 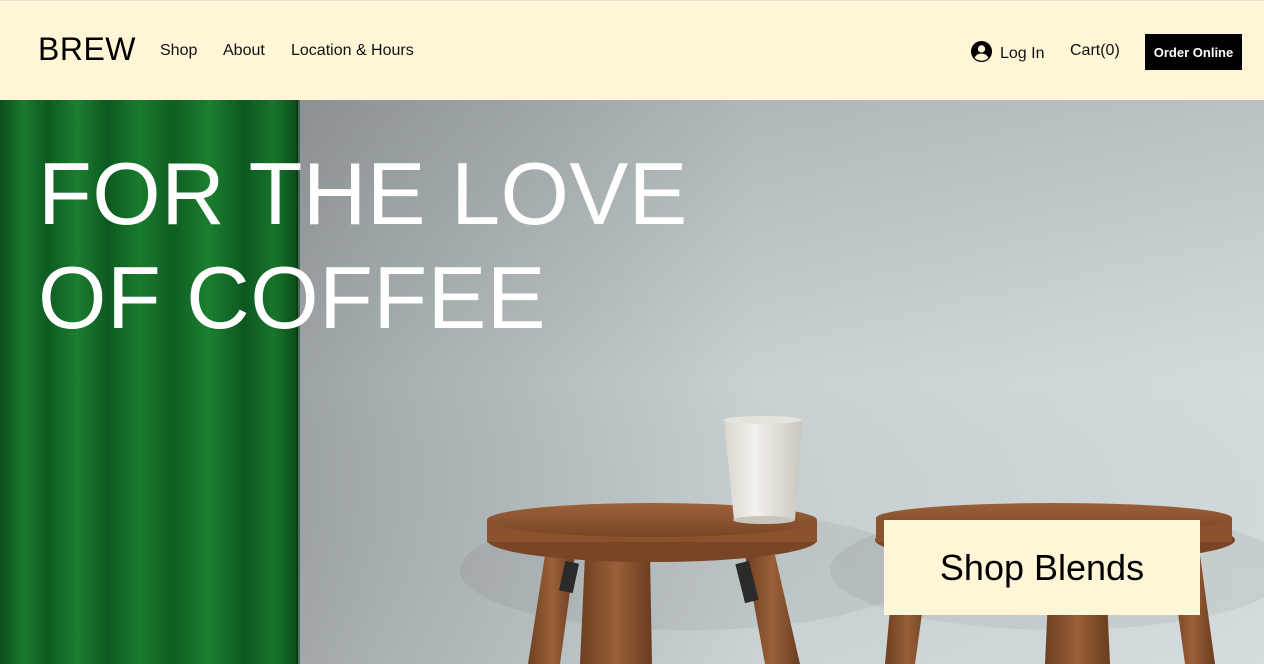 What do you see at coordinates (981, 54) in the screenshot?
I see `account-icon` at bounding box center [981, 54].